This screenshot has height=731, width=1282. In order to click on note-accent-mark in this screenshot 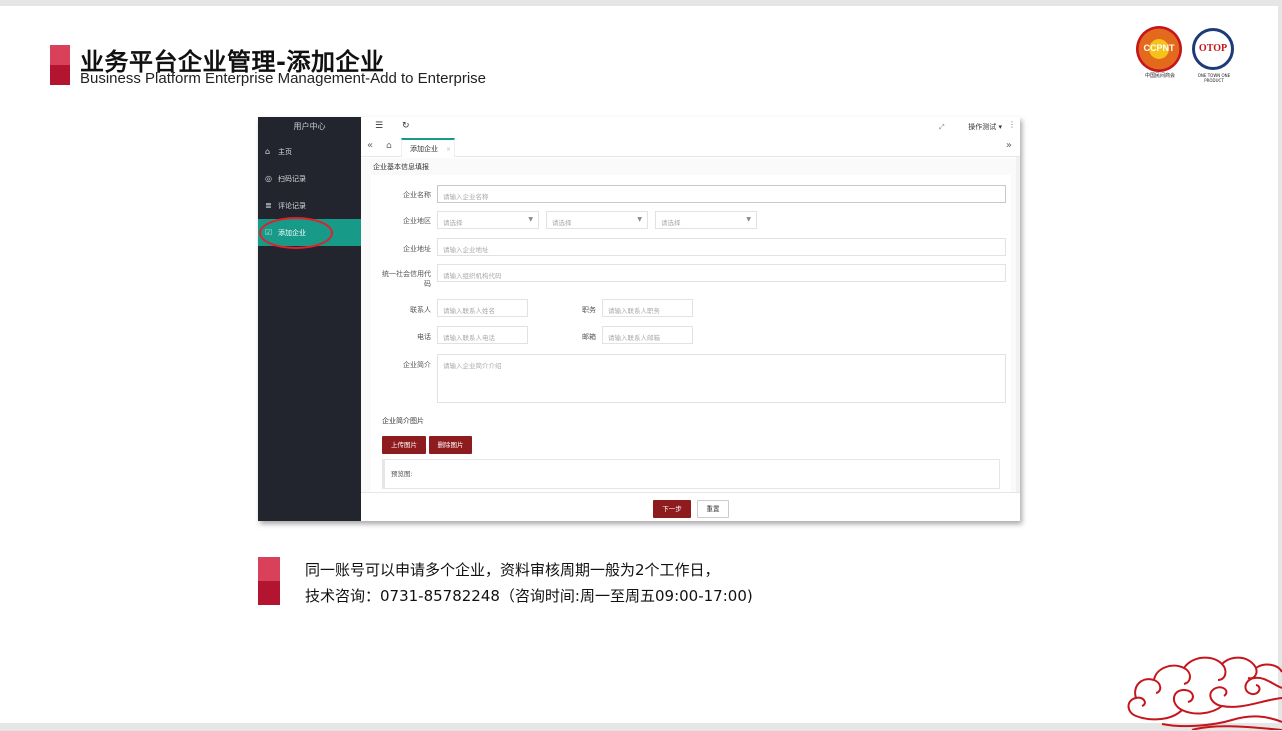, I will do `click(269, 581)`.